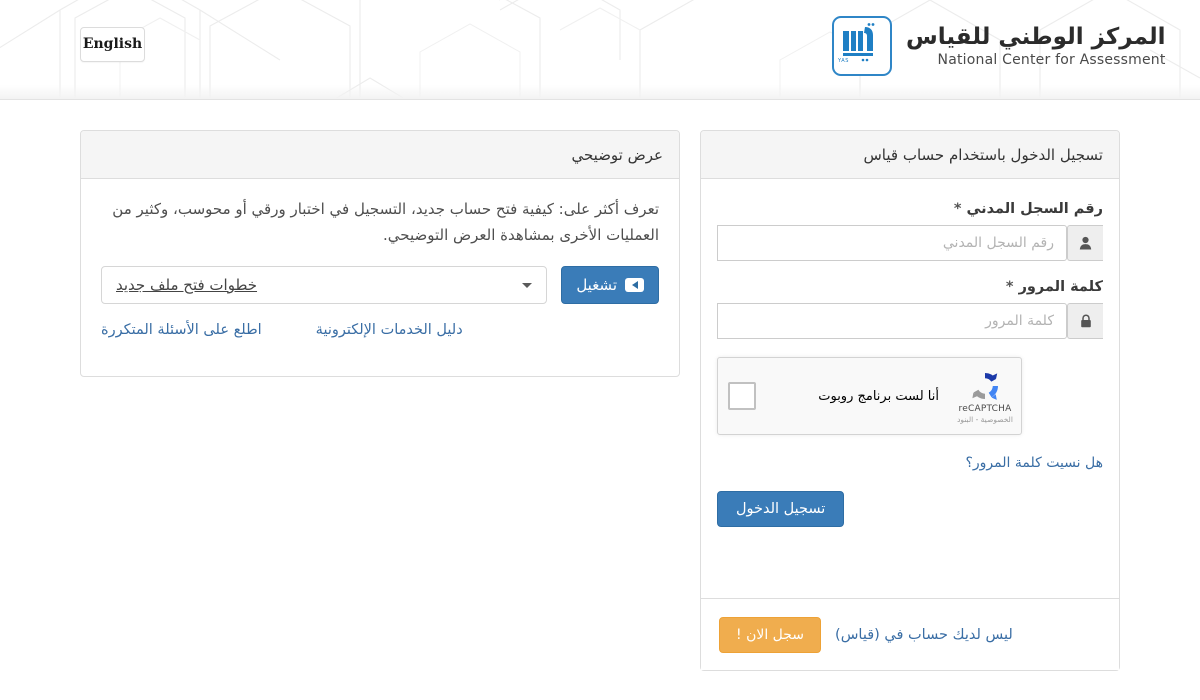  I want to click on play-demo-button: تشغيل, so click(610, 285).